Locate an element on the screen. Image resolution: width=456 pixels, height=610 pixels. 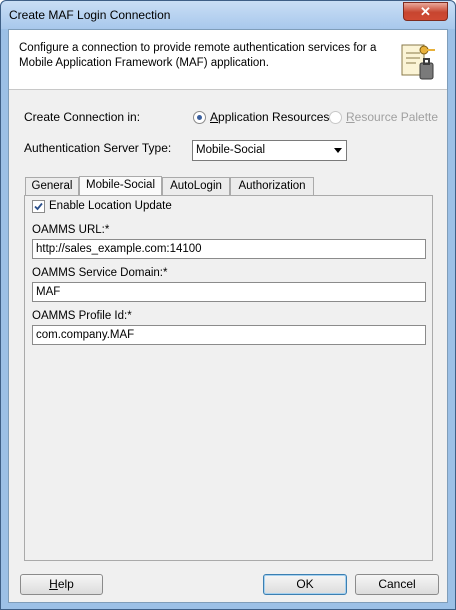
application-resources-label: Application Resources is located at coordinates (269, 117).